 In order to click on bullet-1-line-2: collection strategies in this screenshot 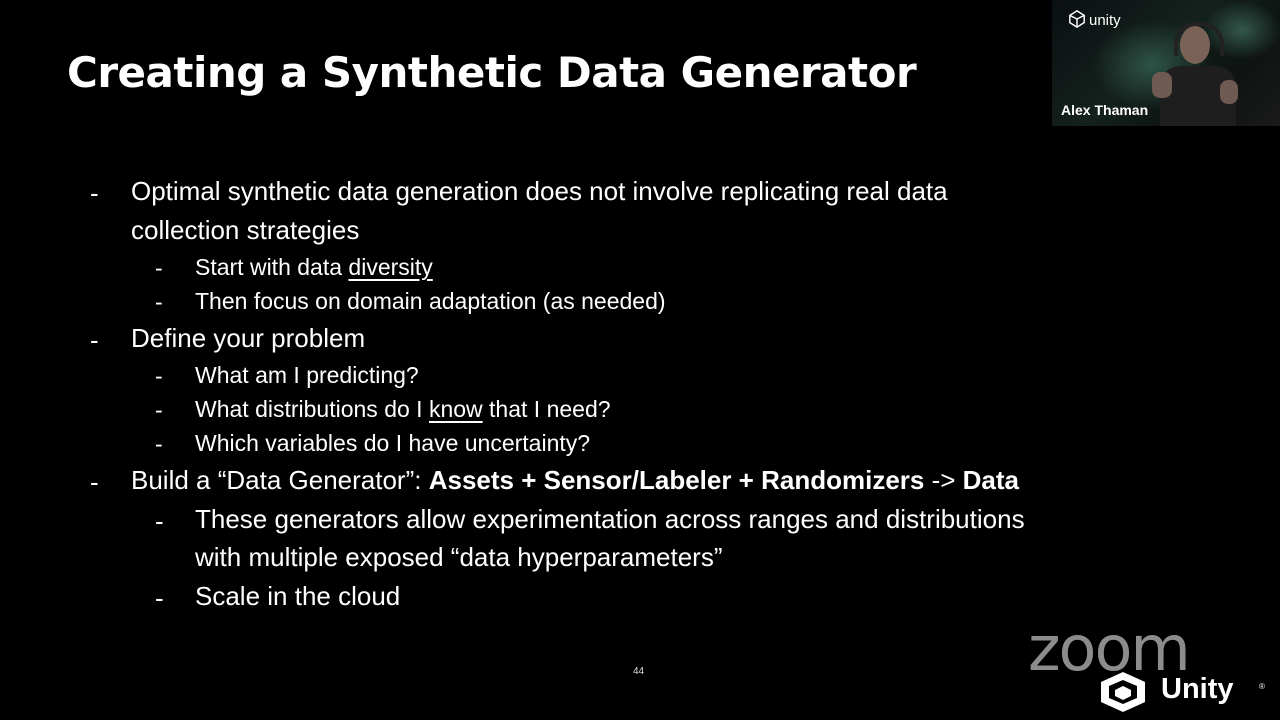, I will do `click(245, 230)`.